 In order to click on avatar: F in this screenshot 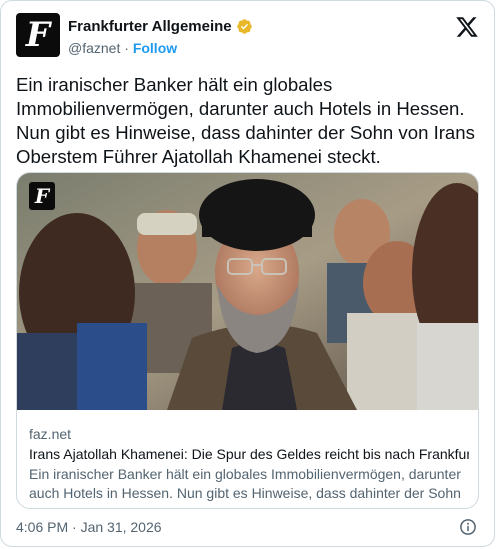, I will do `click(38, 35)`.